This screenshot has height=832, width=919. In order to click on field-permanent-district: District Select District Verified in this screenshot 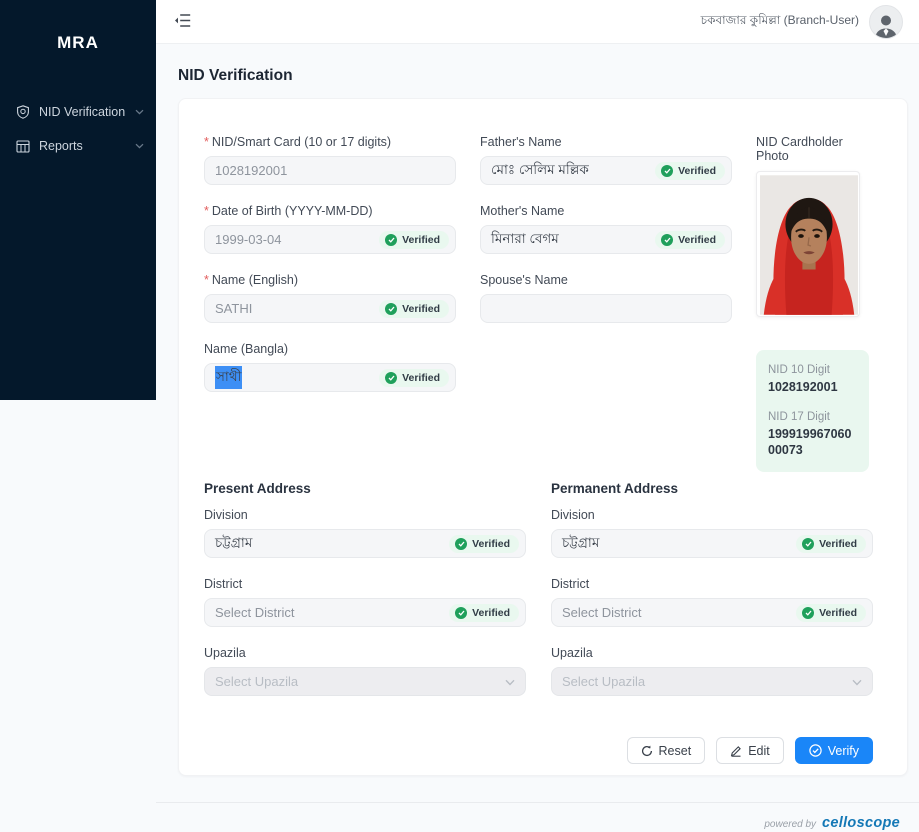, I will do `click(712, 602)`.